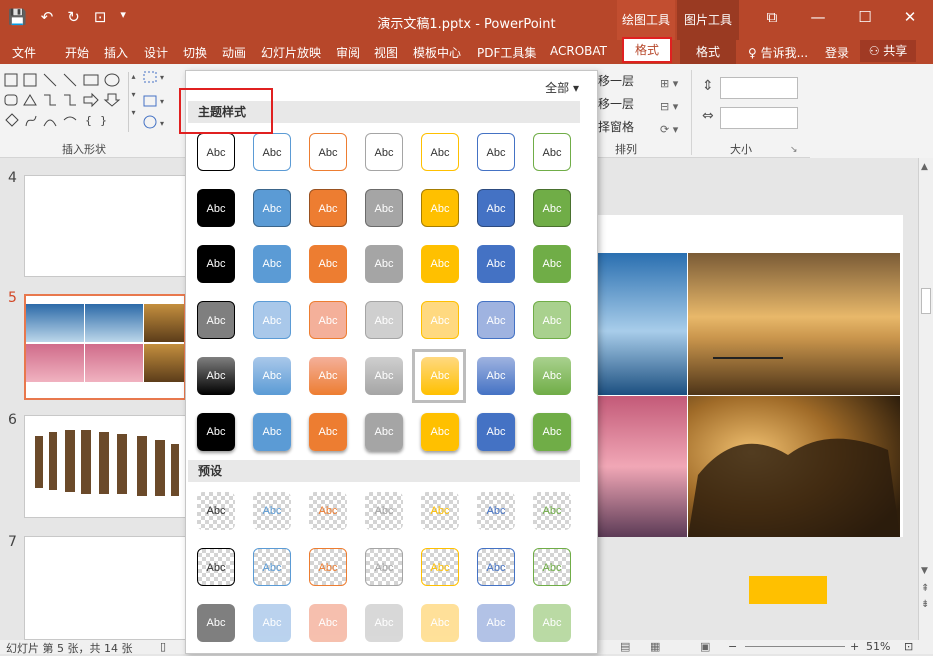 The width and height of the screenshot is (933, 656). Describe the element at coordinates (759, 88) in the screenshot. I see `height-input` at that location.